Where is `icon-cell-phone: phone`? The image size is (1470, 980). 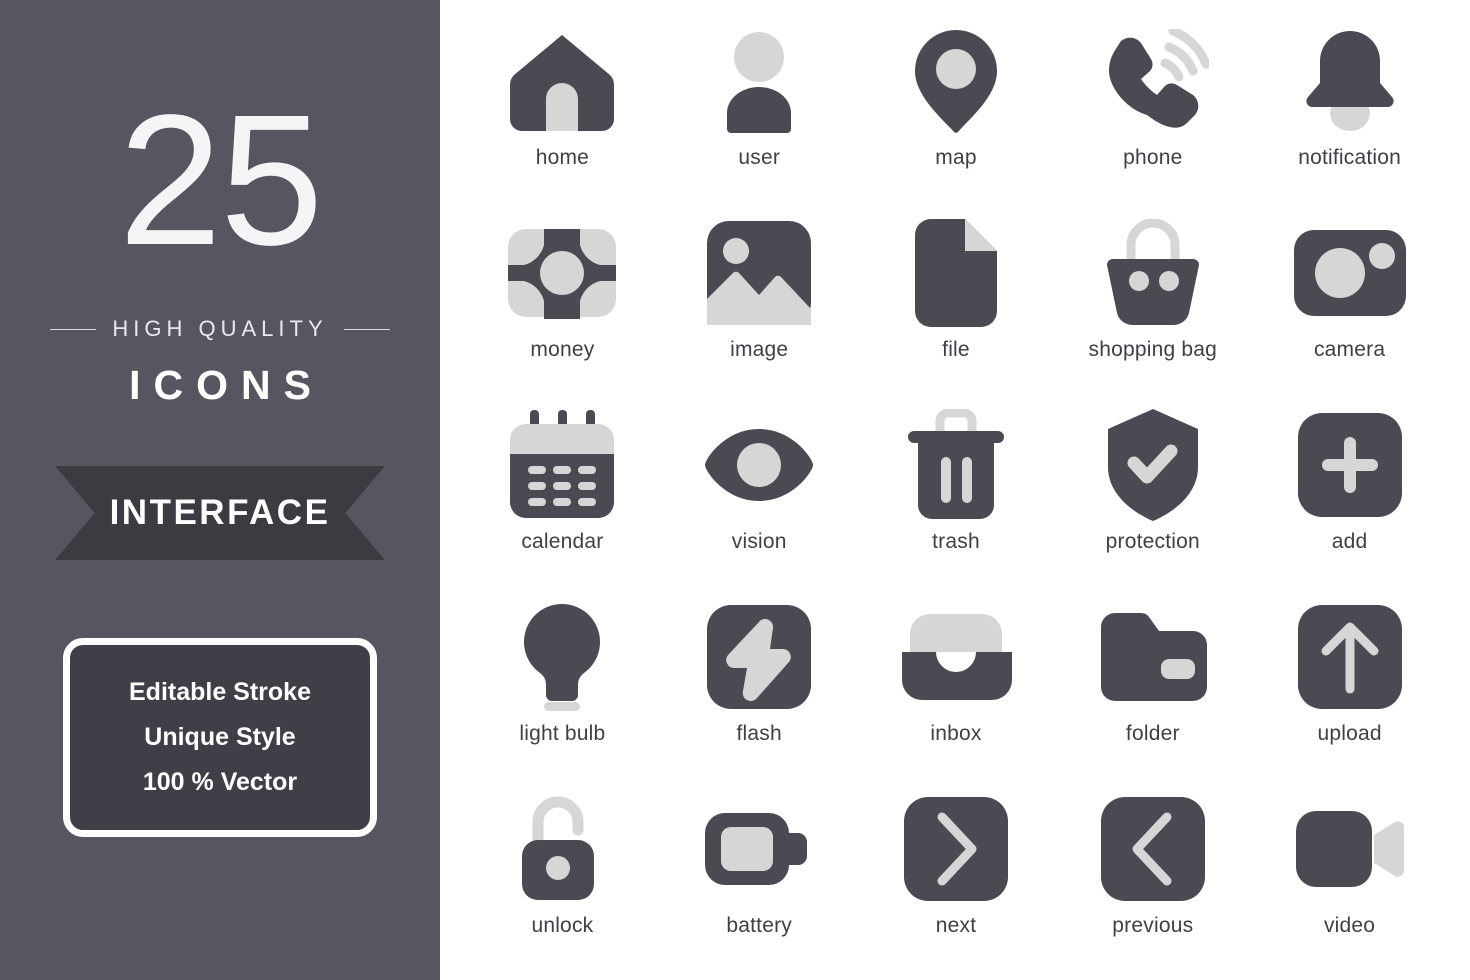
icon-cell-phone: phone is located at coordinates (1152, 106).